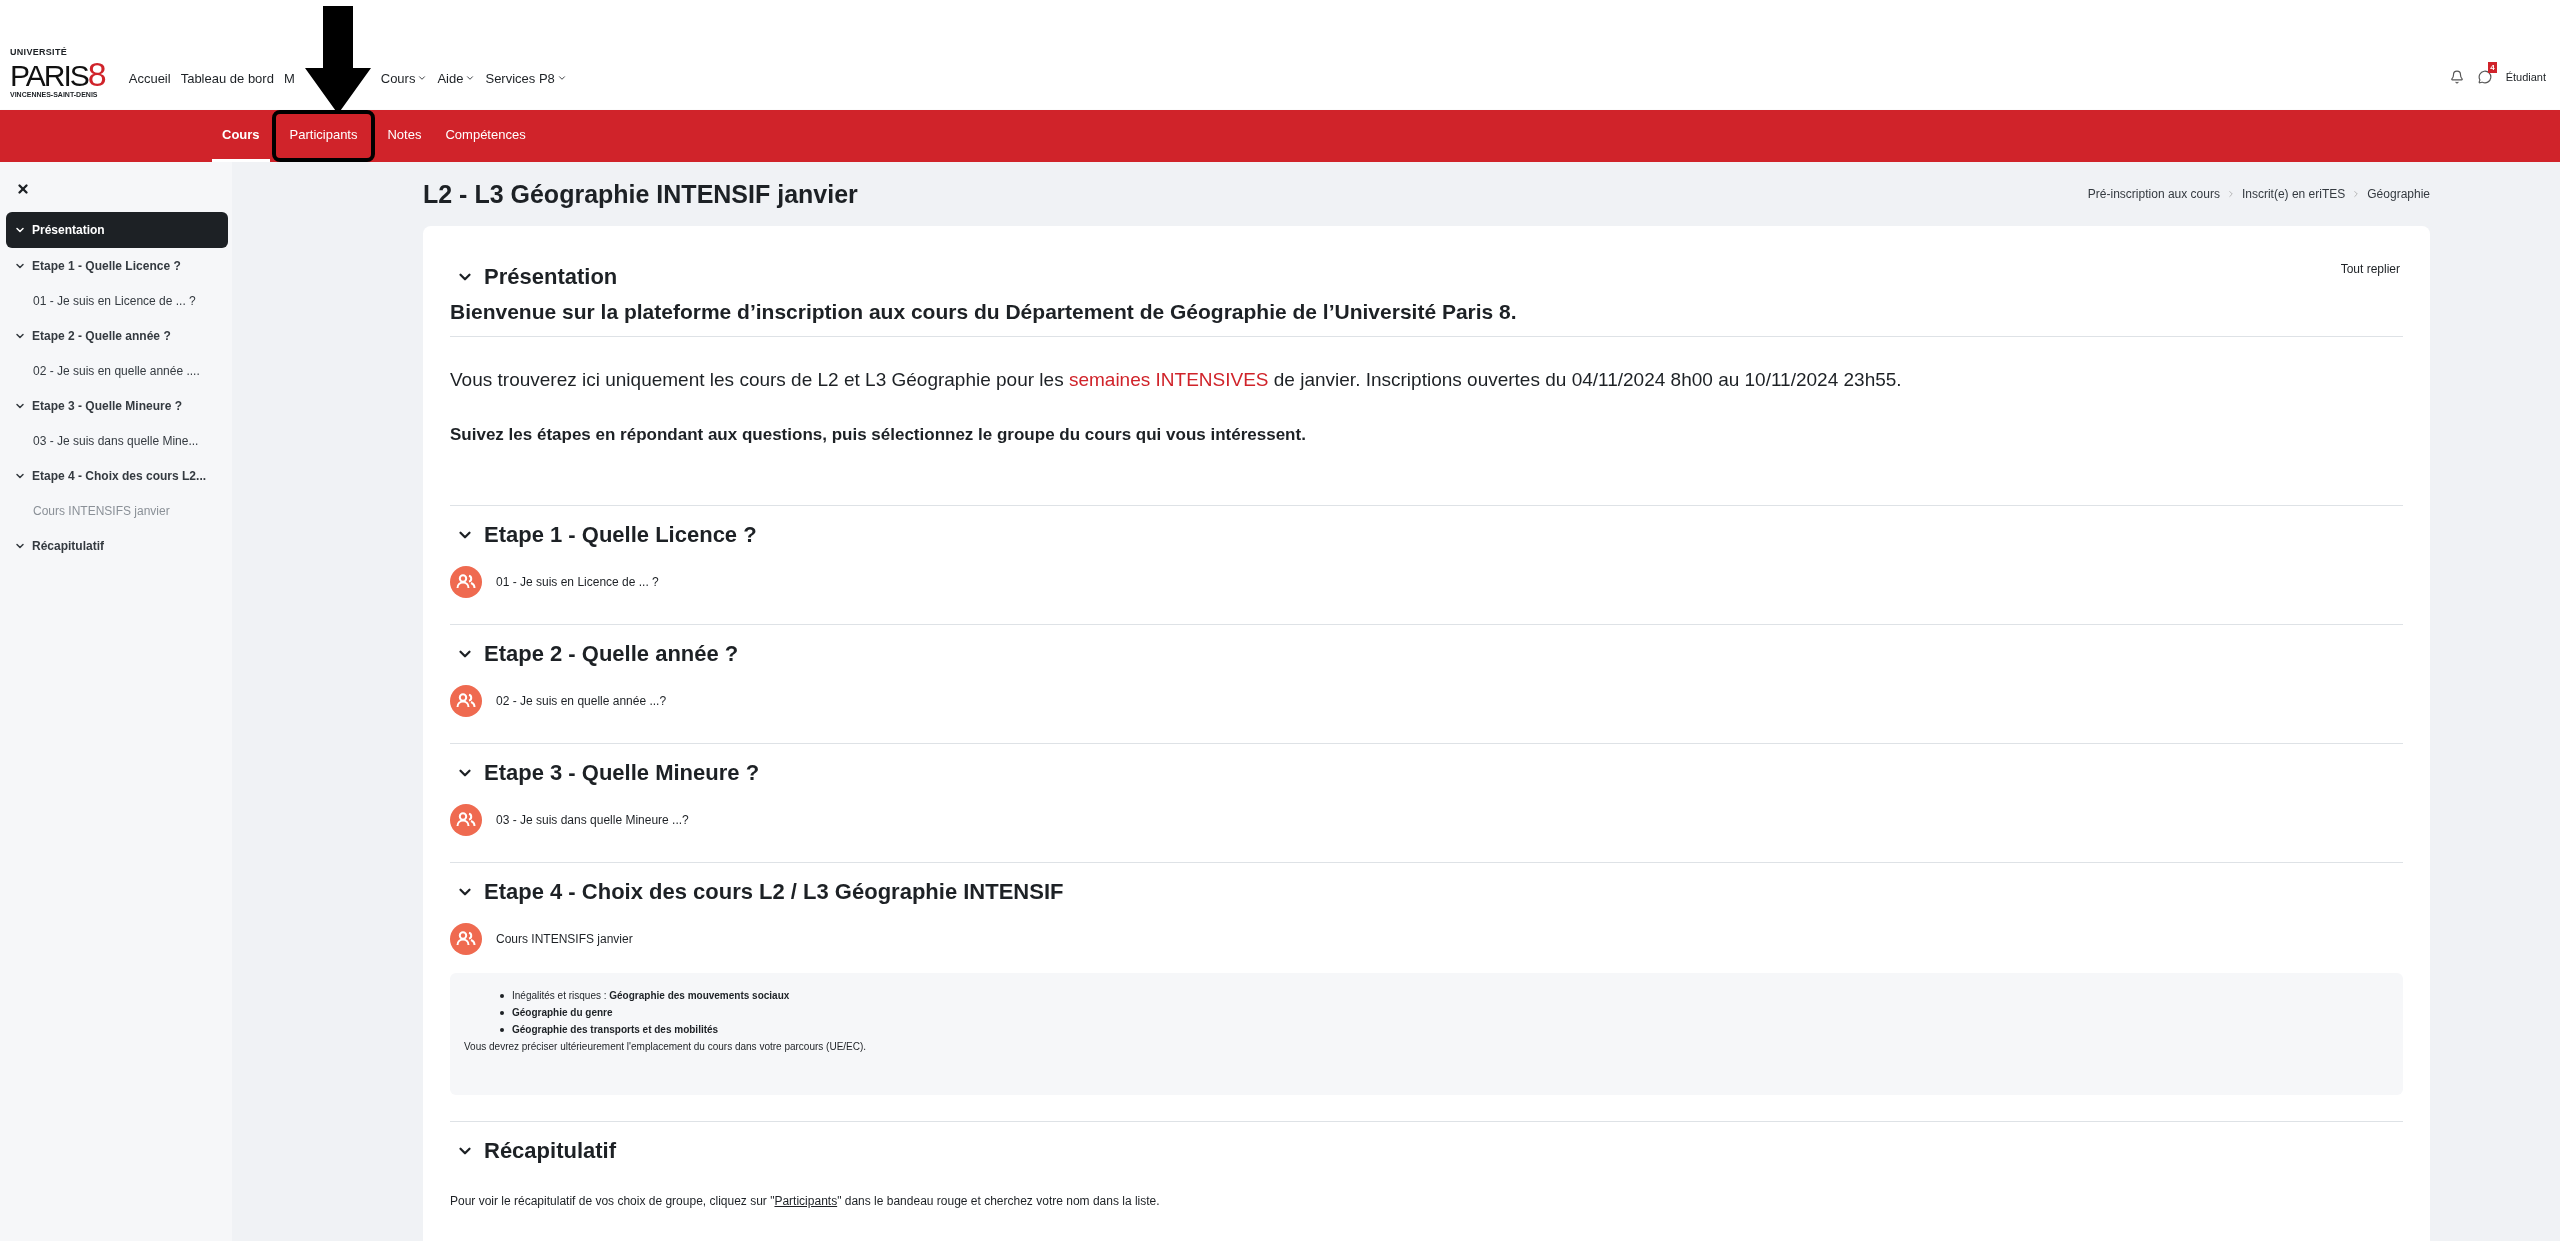 The width and height of the screenshot is (2560, 1241). What do you see at coordinates (581, 701) in the screenshot?
I see `activity-link: 02 - Je suis en quelle année ...?` at bounding box center [581, 701].